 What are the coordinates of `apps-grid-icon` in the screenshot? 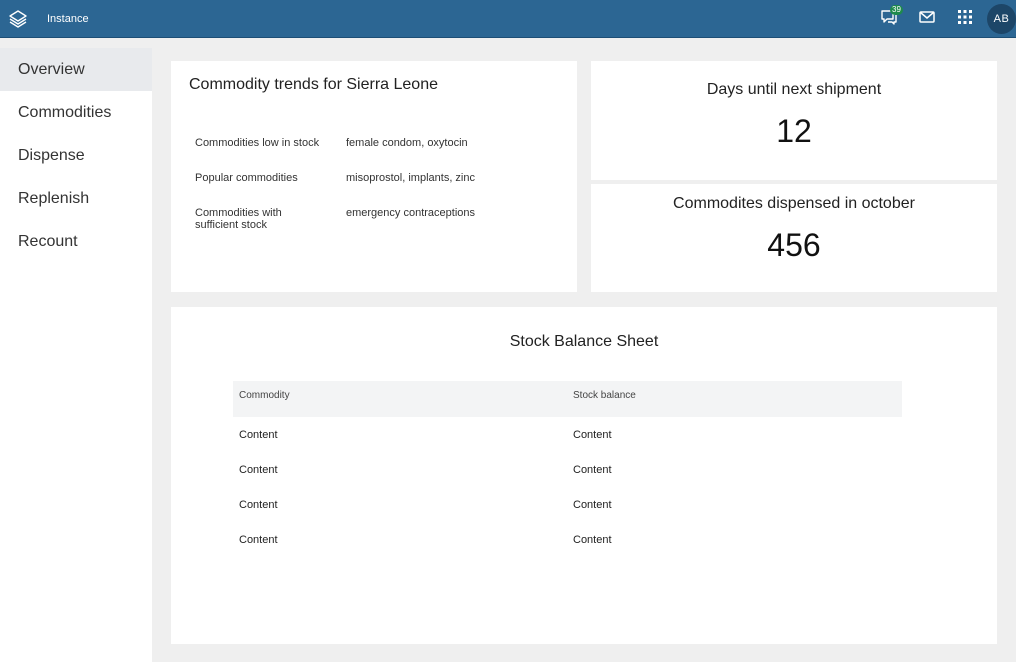 It's located at (965, 19).